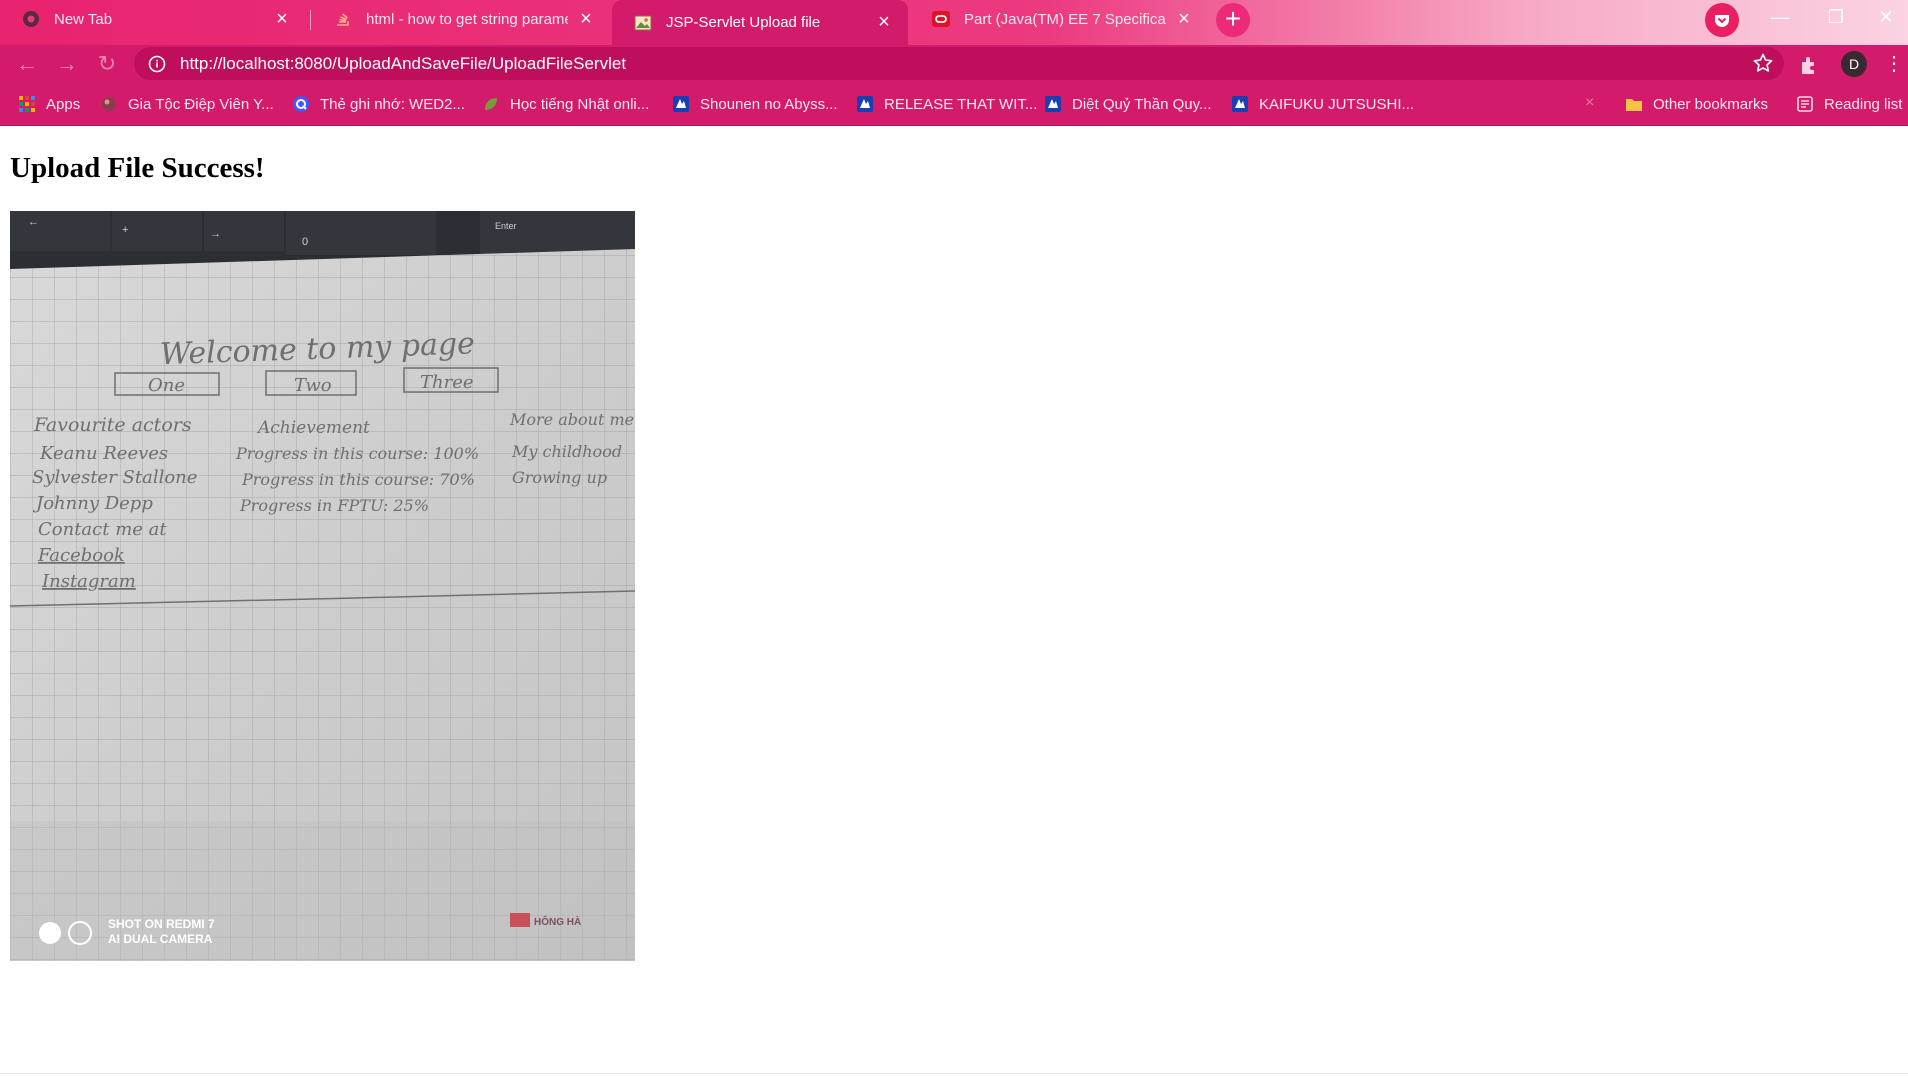 This screenshot has width=1908, height=1077. What do you see at coordinates (1805, 104) in the screenshot?
I see `reading-list-icon` at bounding box center [1805, 104].